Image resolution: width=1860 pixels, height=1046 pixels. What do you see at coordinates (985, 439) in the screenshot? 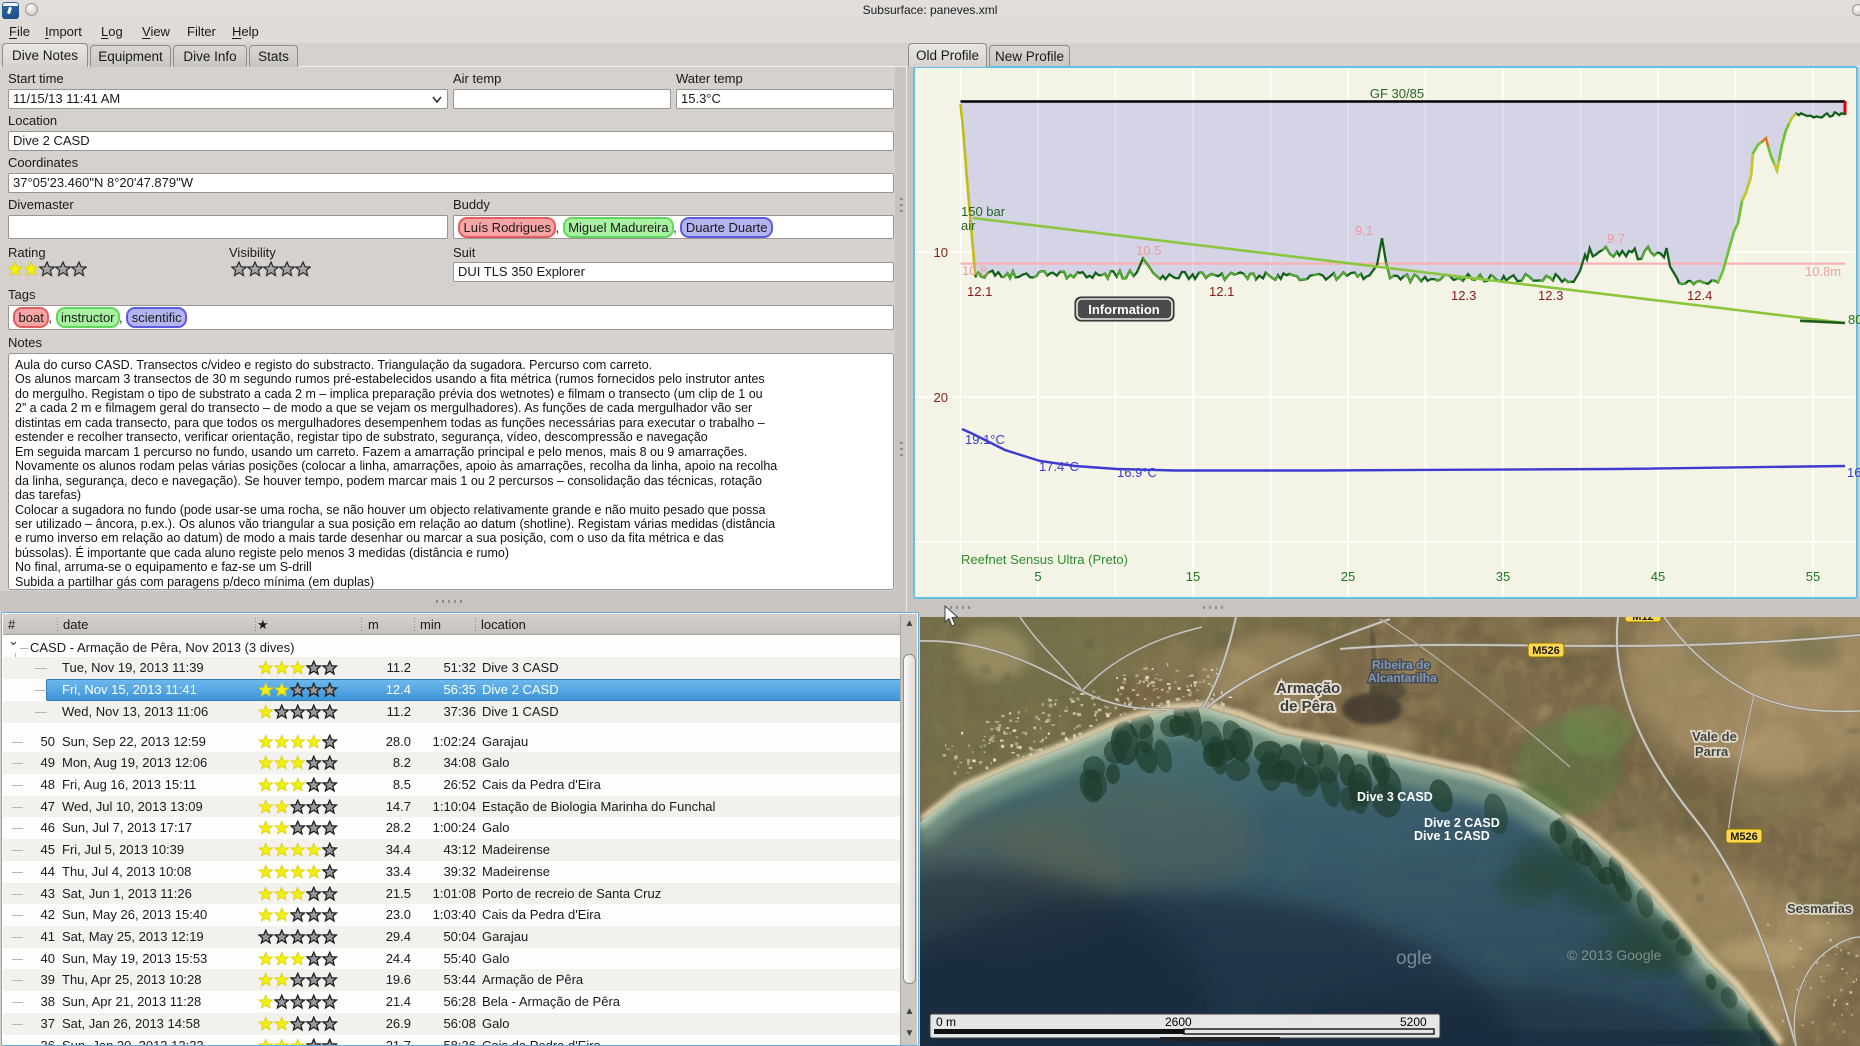
I see `svg-text: 19.1°C` at bounding box center [985, 439].